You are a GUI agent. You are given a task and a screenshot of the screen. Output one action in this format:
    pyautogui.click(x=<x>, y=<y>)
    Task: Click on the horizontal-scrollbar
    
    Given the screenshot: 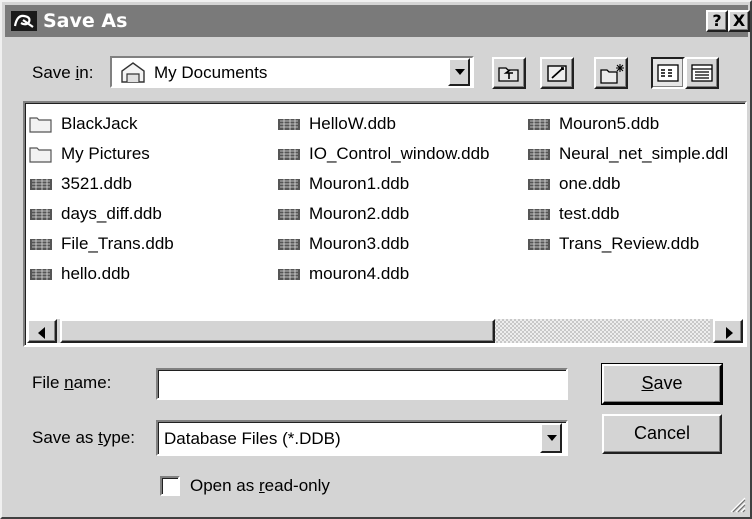 What is the action you would take?
    pyautogui.click(x=385, y=331)
    